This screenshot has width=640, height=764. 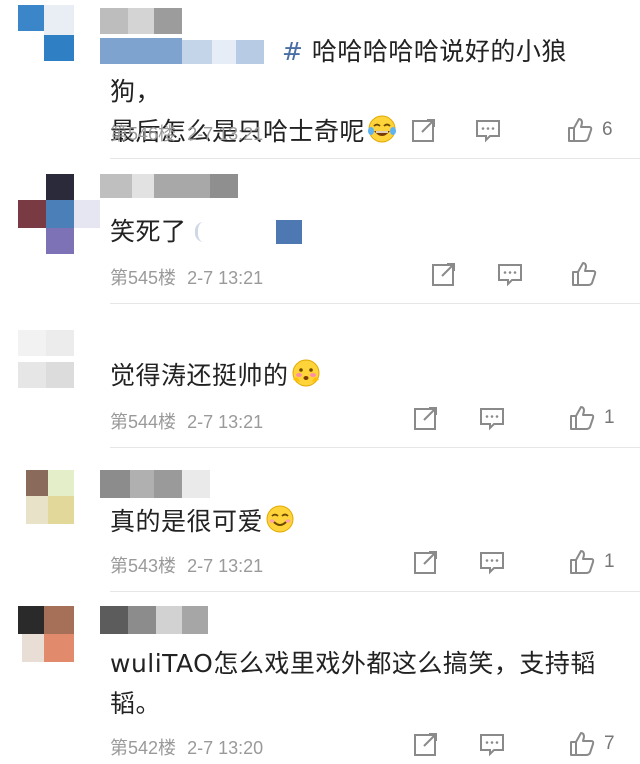 I want to click on comment-text: wuliTAO怎么戏里戏外都这么搞笑，支持韬 韬。, so click(x=360, y=684).